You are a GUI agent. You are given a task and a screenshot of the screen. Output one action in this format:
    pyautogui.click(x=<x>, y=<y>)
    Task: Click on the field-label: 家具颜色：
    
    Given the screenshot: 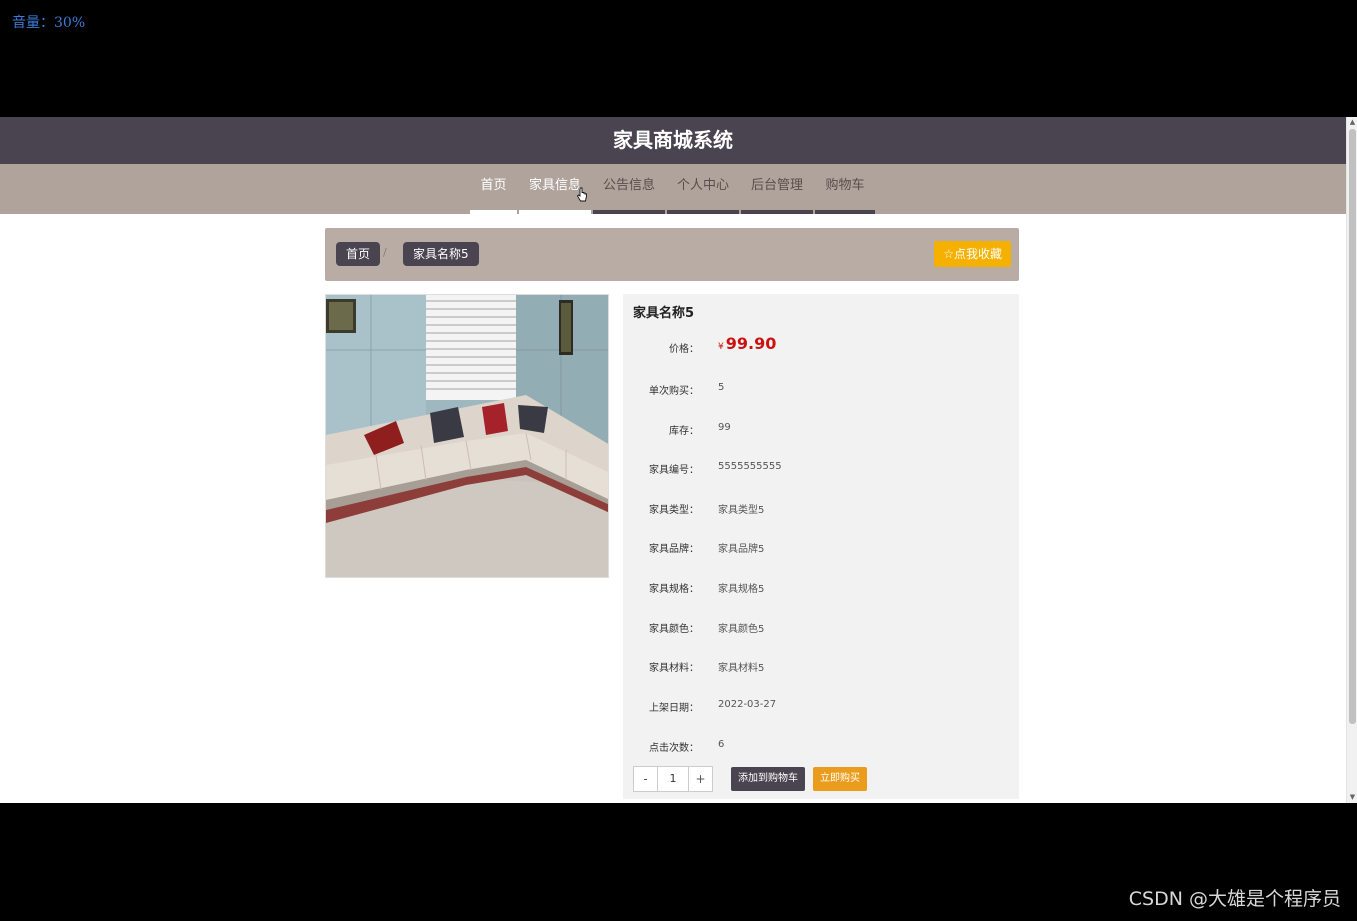 What is the action you would take?
    pyautogui.click(x=674, y=629)
    